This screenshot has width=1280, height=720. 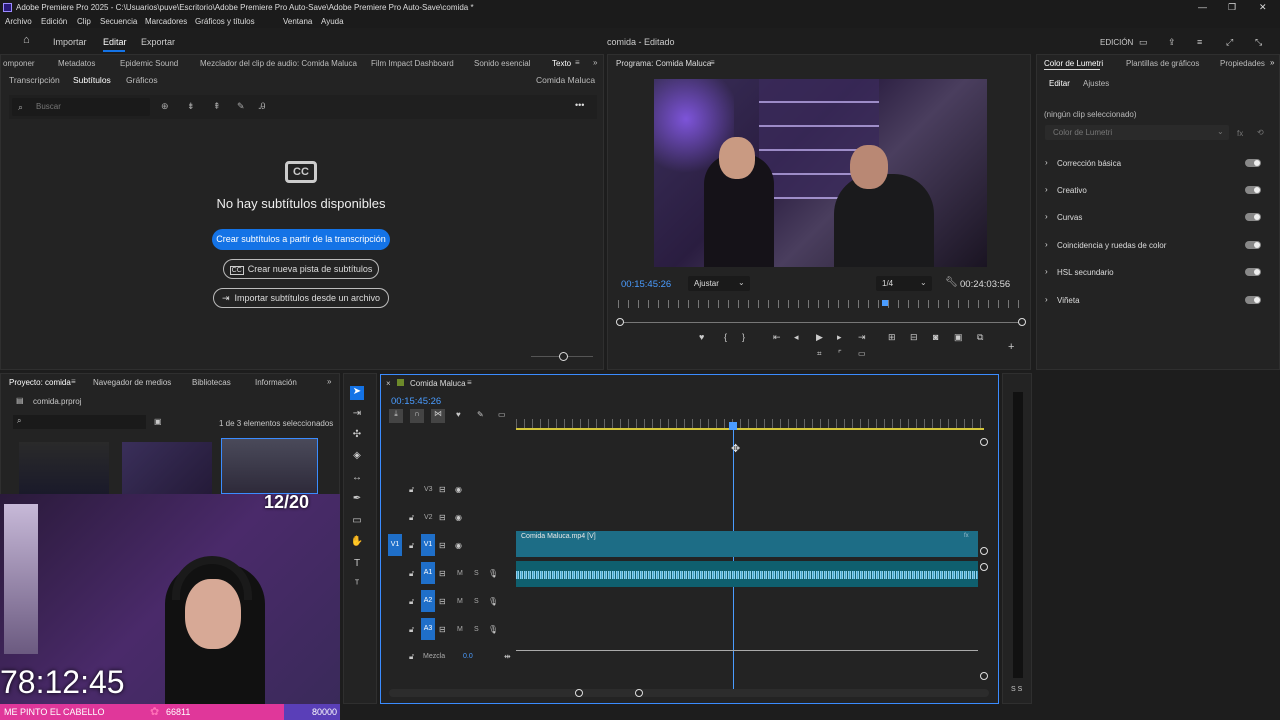 What do you see at coordinates (118, 21) in the screenshot?
I see `menu-secuencia: Secuencia` at bounding box center [118, 21].